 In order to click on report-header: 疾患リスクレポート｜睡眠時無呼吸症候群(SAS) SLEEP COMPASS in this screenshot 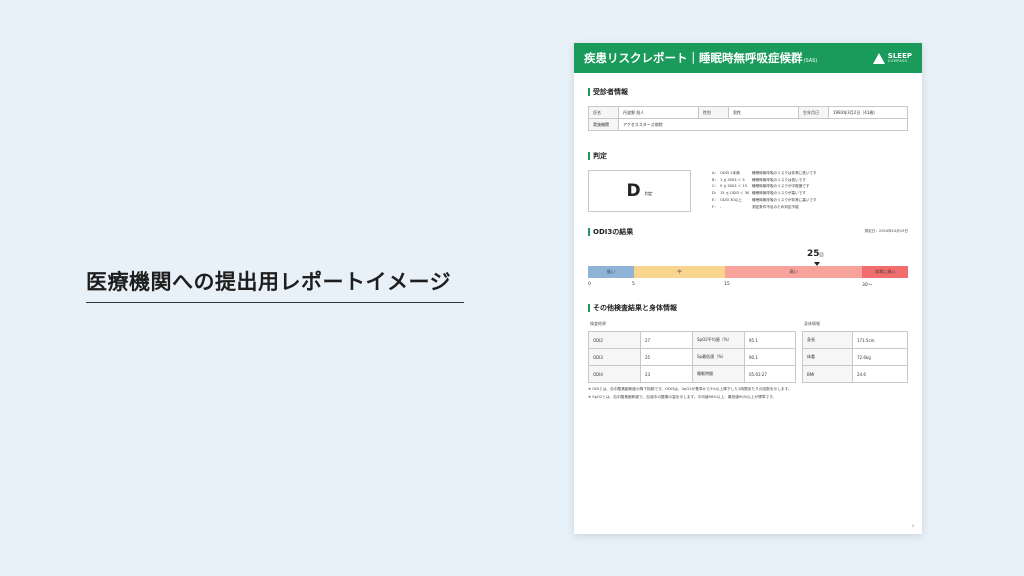, I will do `click(748, 58)`.